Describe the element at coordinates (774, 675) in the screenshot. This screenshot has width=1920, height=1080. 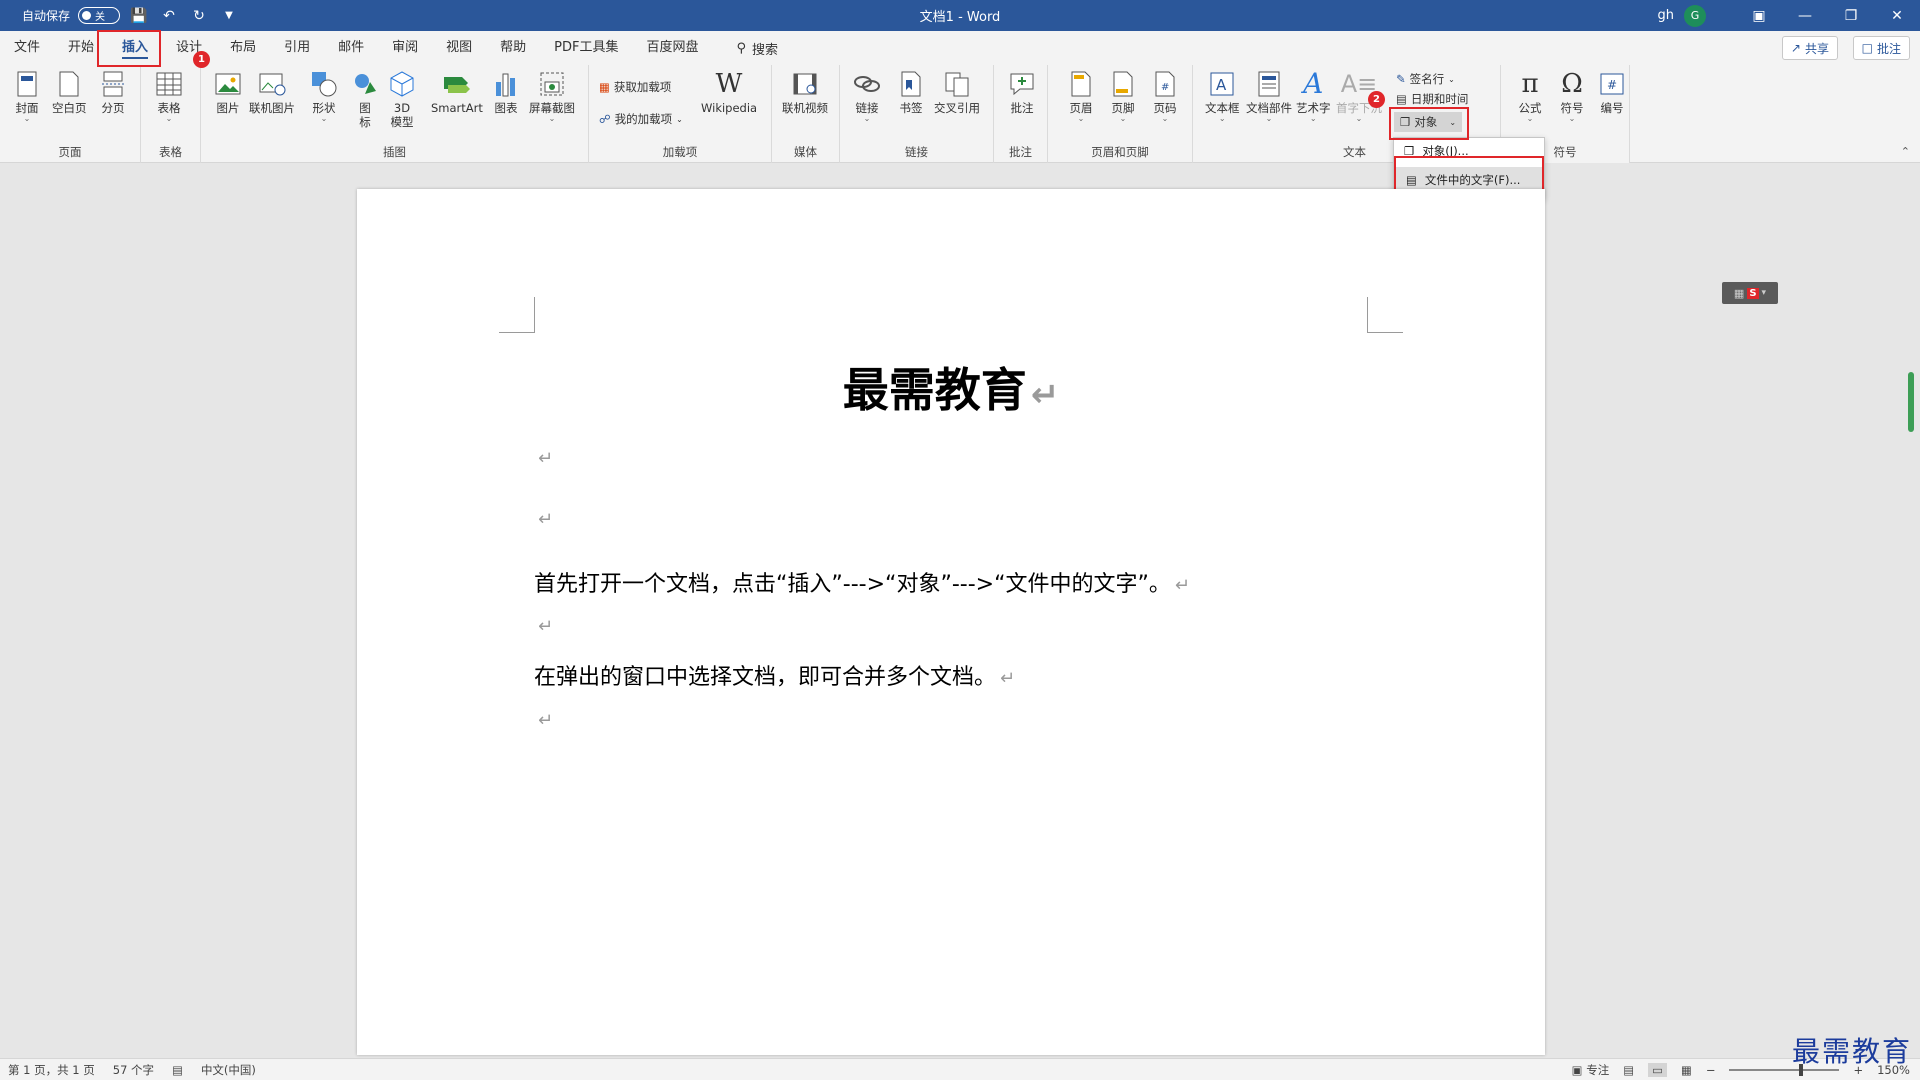
I see `paragraph-2: 在弹出的窗口中选择文档，即可合并多个文档。 ↵` at that location.